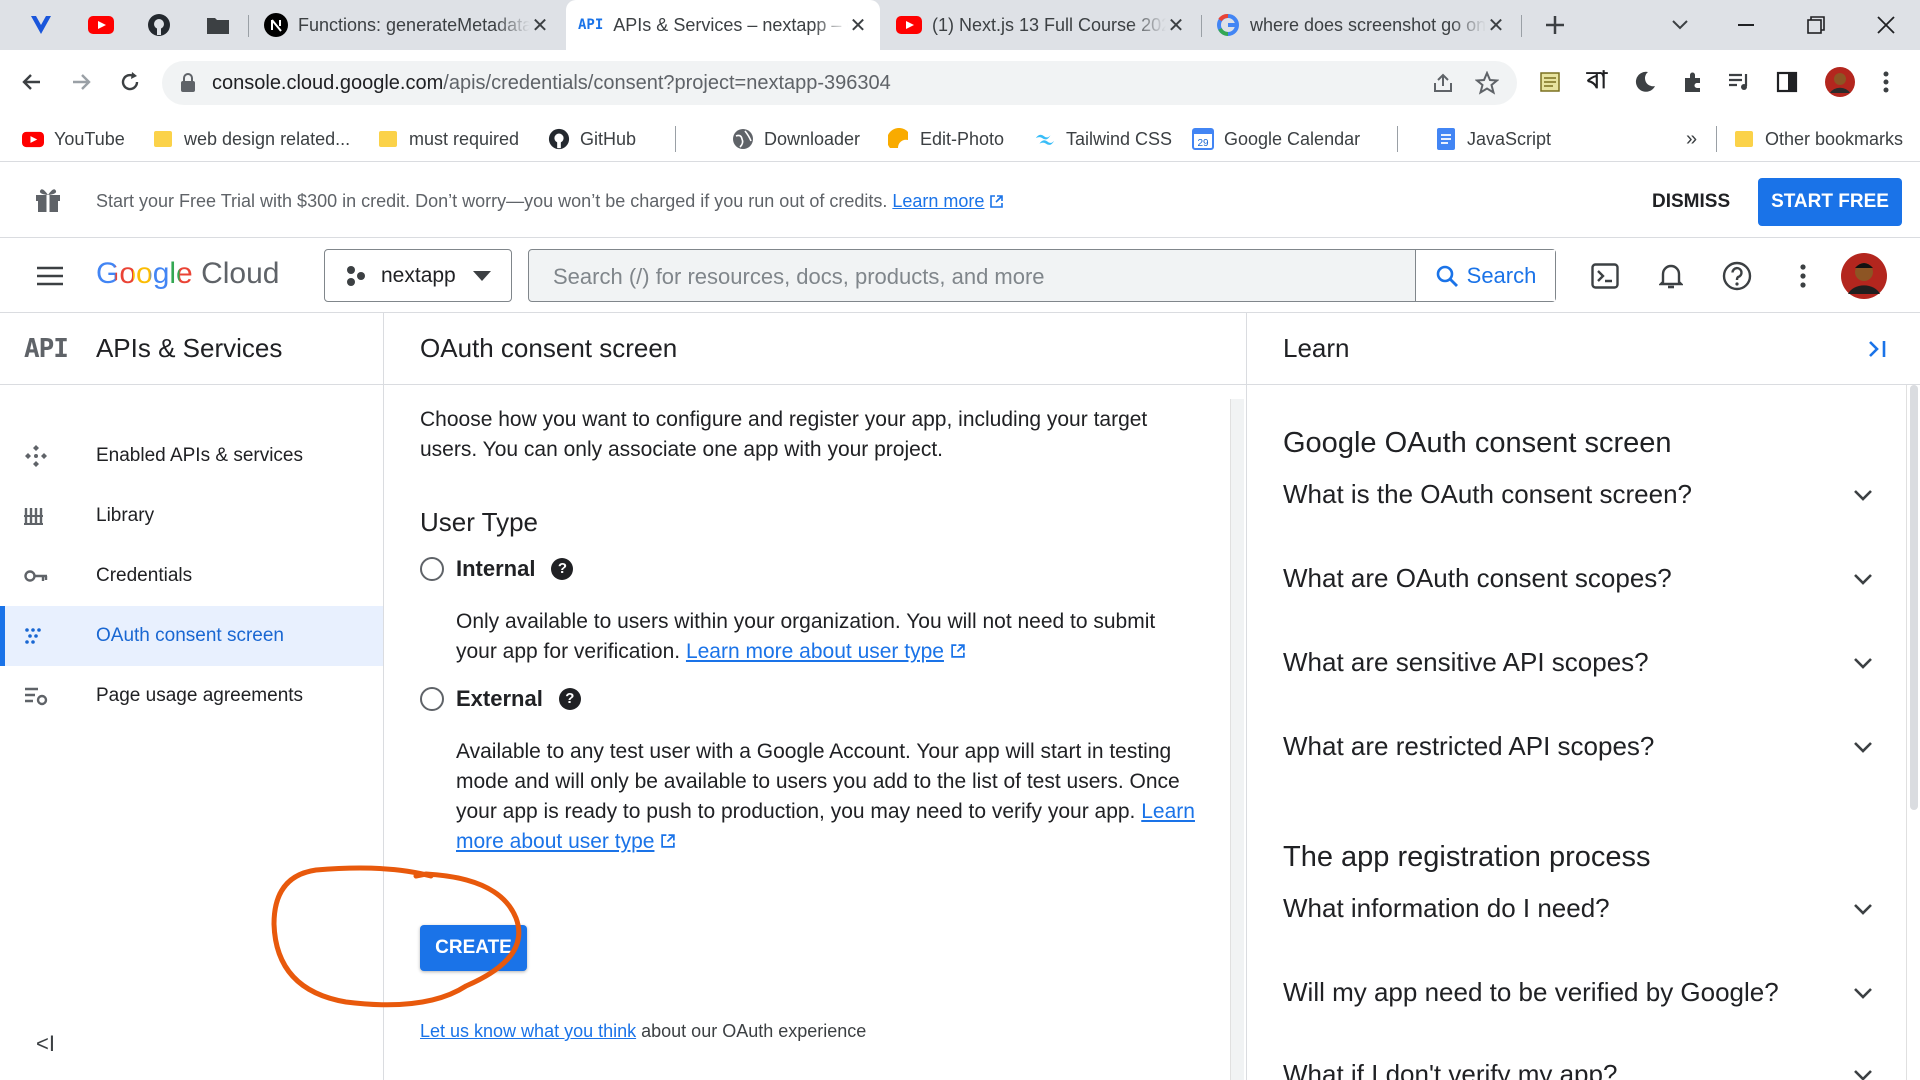  What do you see at coordinates (200, 695) in the screenshot?
I see `sidebar-item-label: Page usage agreements` at bounding box center [200, 695].